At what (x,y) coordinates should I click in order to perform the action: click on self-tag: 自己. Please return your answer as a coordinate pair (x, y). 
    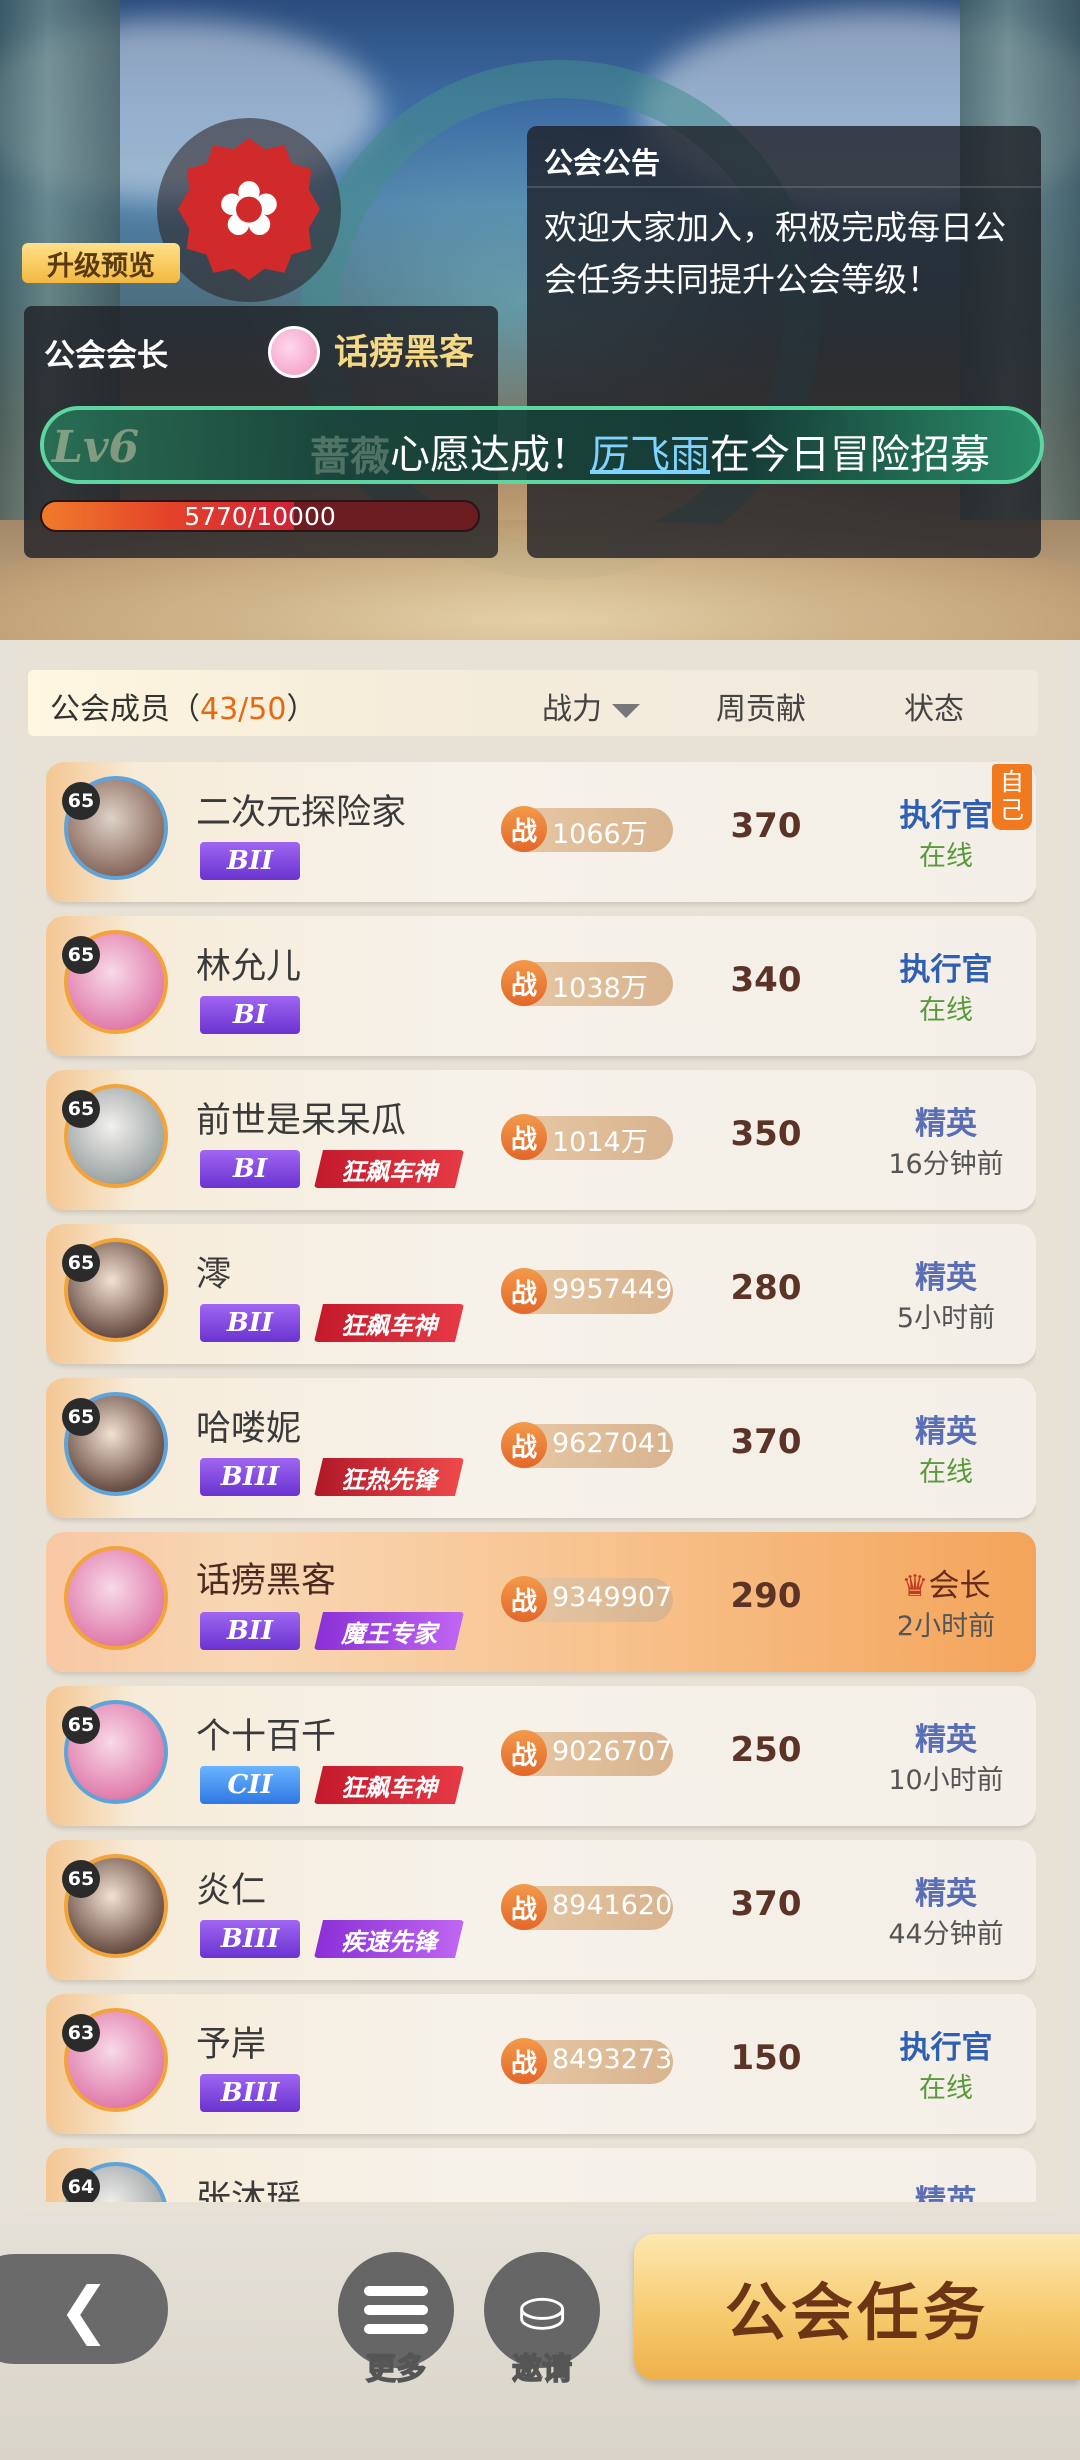
    Looking at the image, I should click on (1012, 797).